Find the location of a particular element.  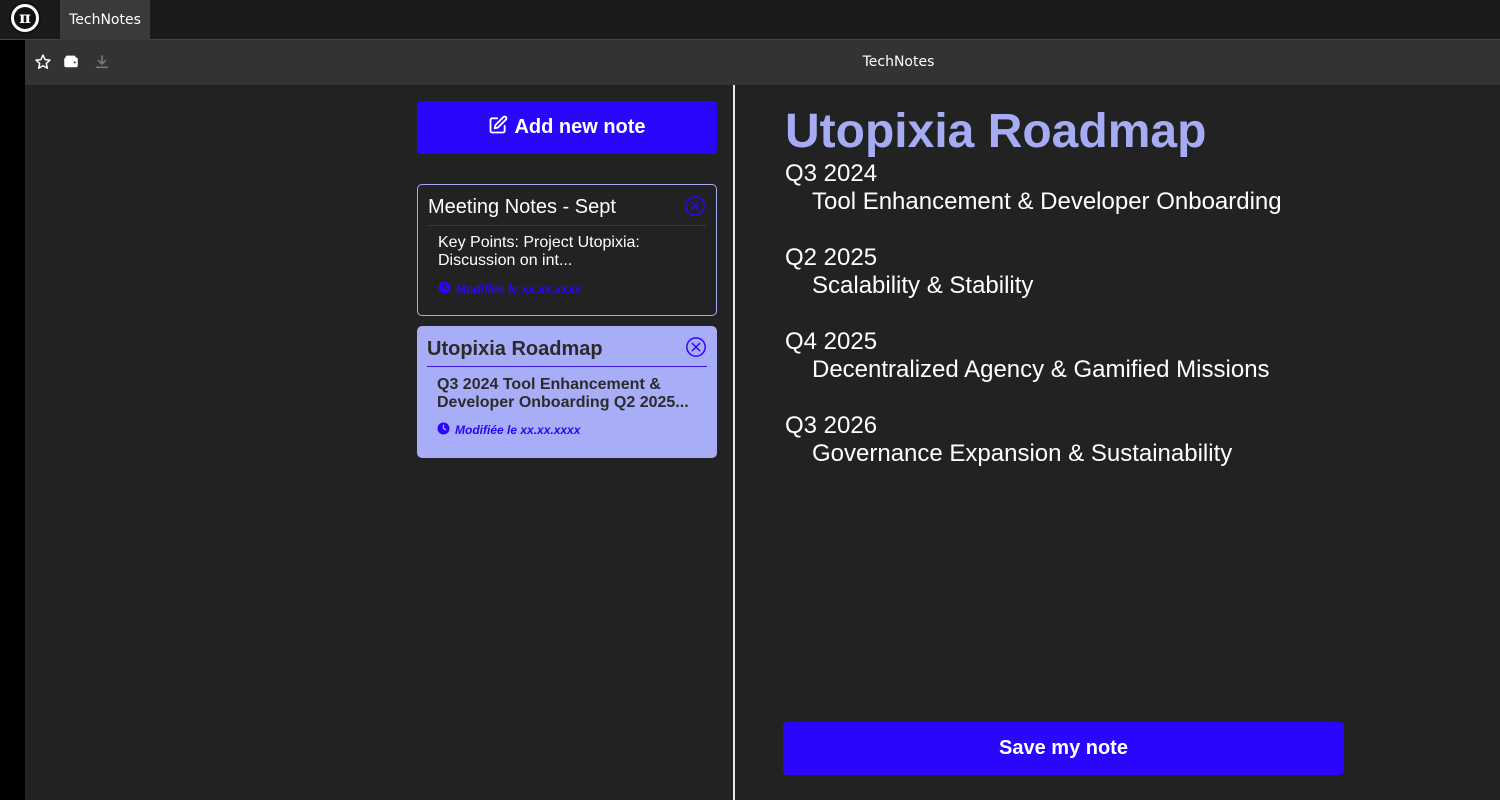

roadmap-description: Scalability & Stability is located at coordinates (923, 285).